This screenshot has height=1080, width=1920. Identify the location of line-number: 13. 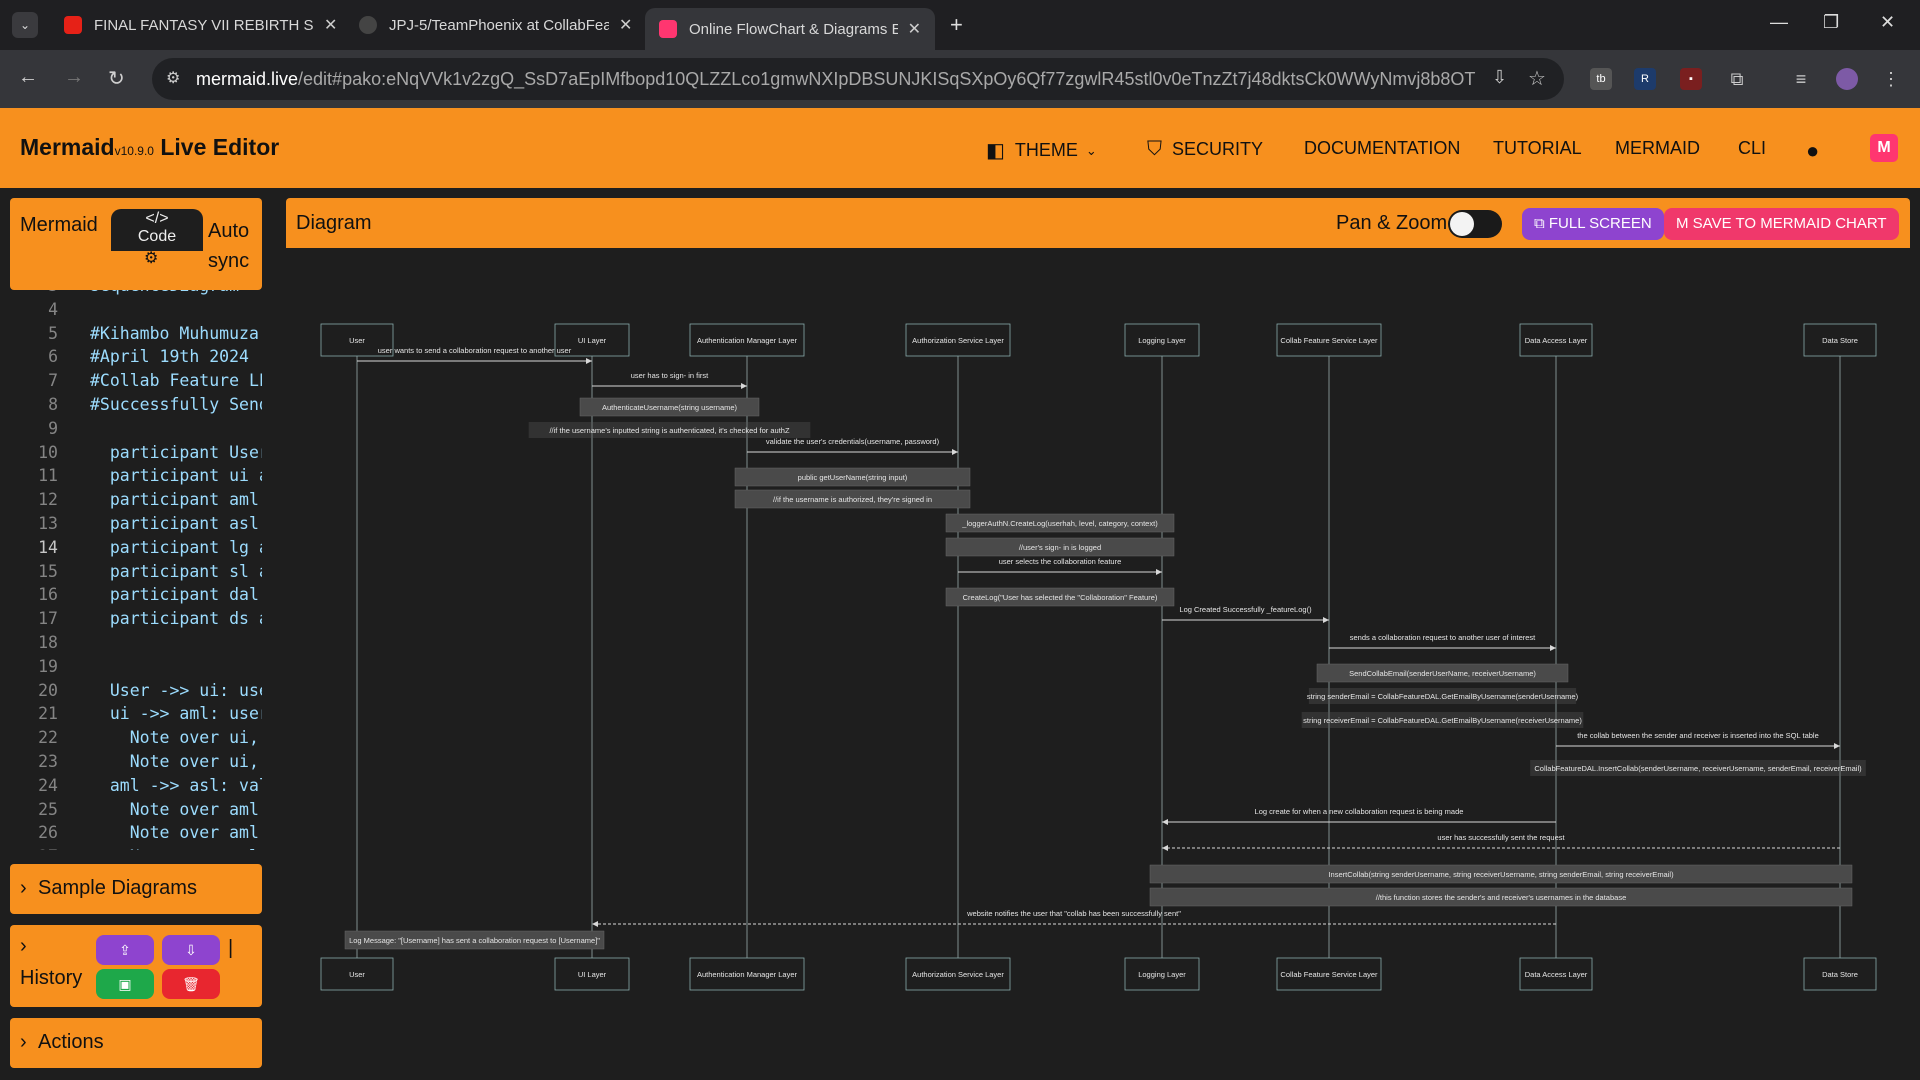
(48, 523).